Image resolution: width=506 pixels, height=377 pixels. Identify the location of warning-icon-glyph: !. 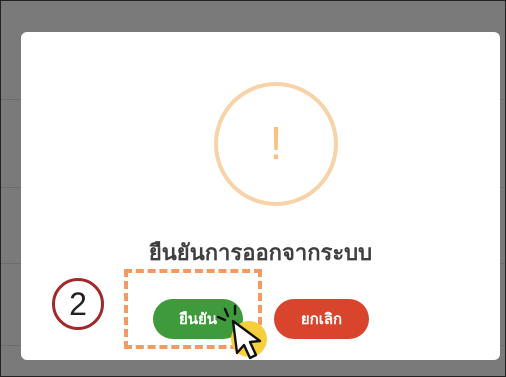
(276, 143).